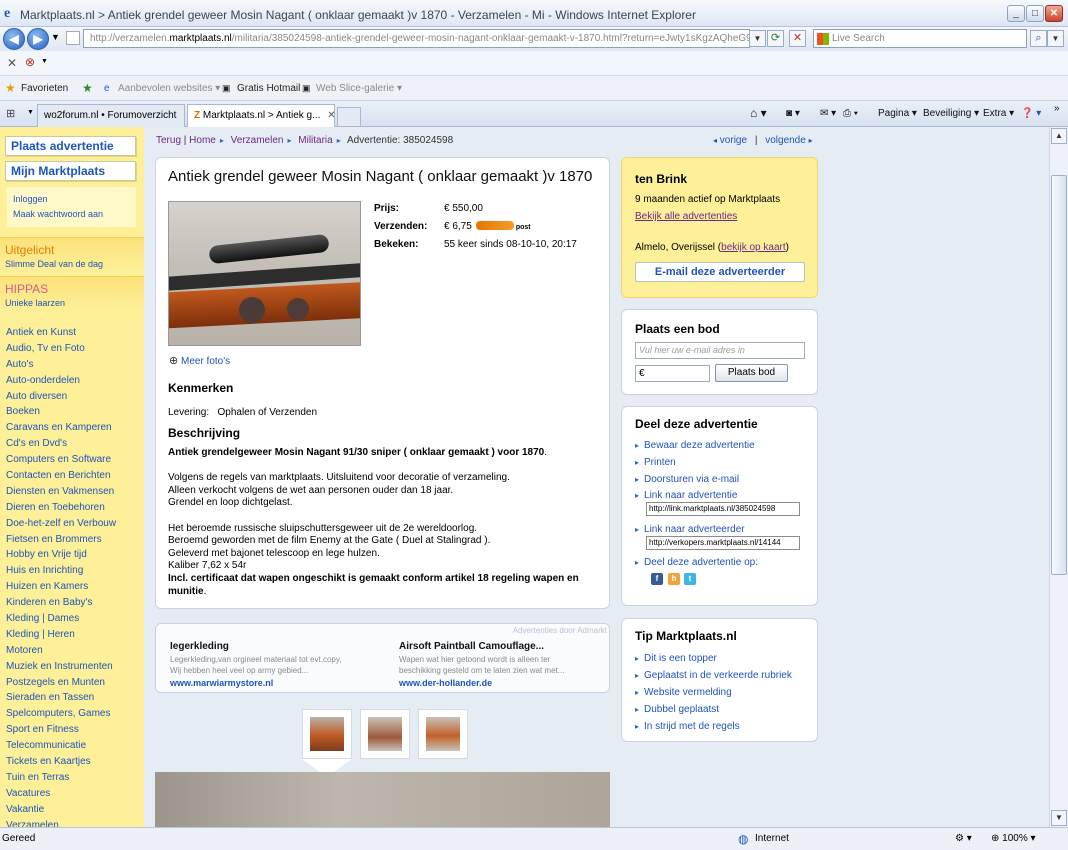 The width and height of the screenshot is (1068, 850). What do you see at coordinates (687, 479) in the screenshot?
I see `email-forward-link: Doorsturen via e-mail` at bounding box center [687, 479].